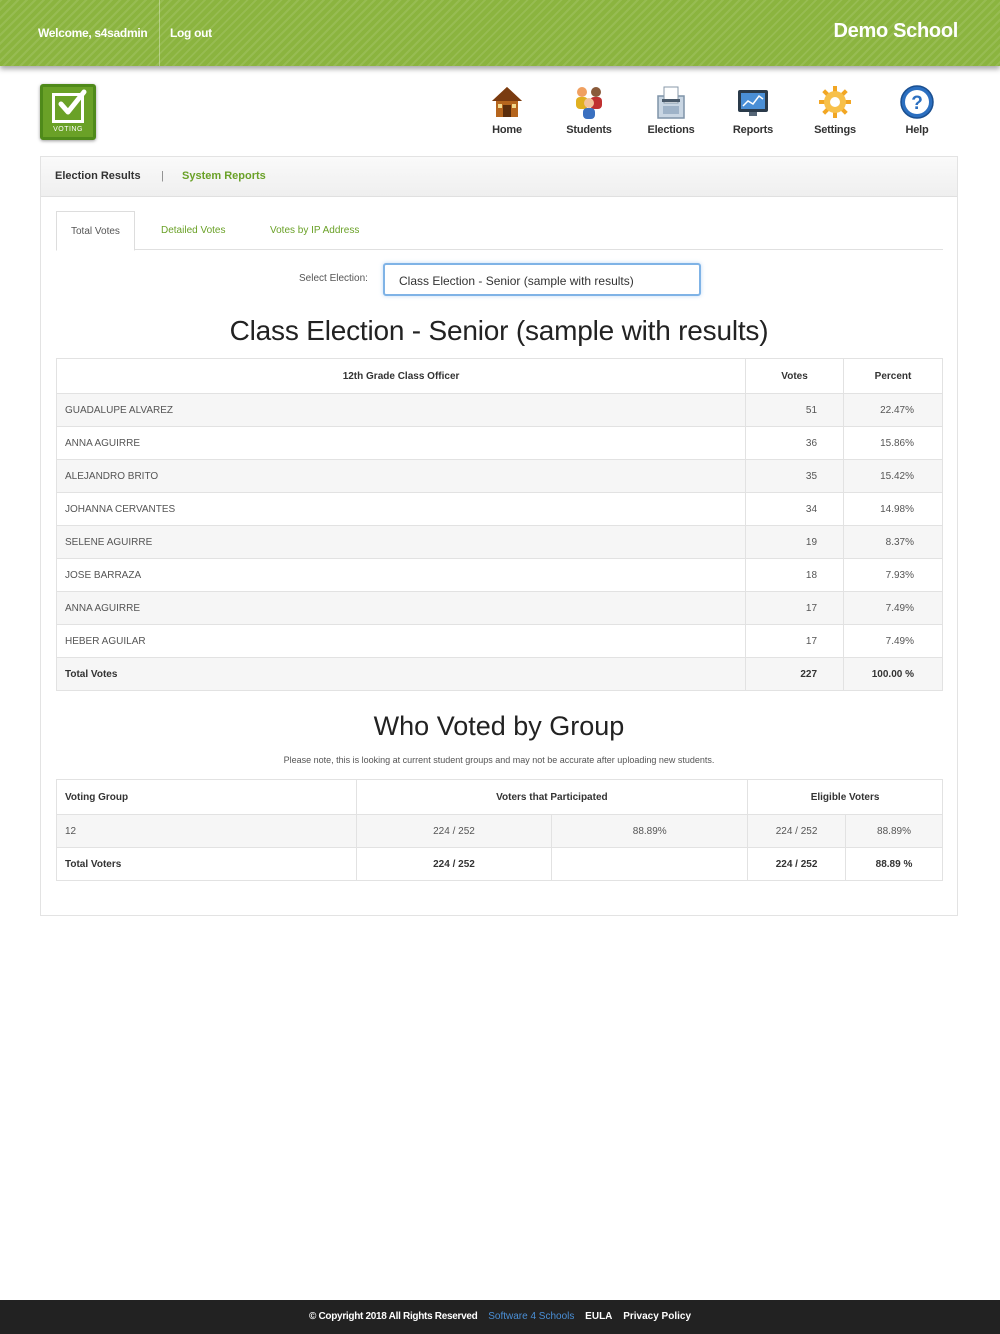 The image size is (1000, 1334). What do you see at coordinates (650, 831) in the screenshot?
I see `group-participated-percent: 88.89%` at bounding box center [650, 831].